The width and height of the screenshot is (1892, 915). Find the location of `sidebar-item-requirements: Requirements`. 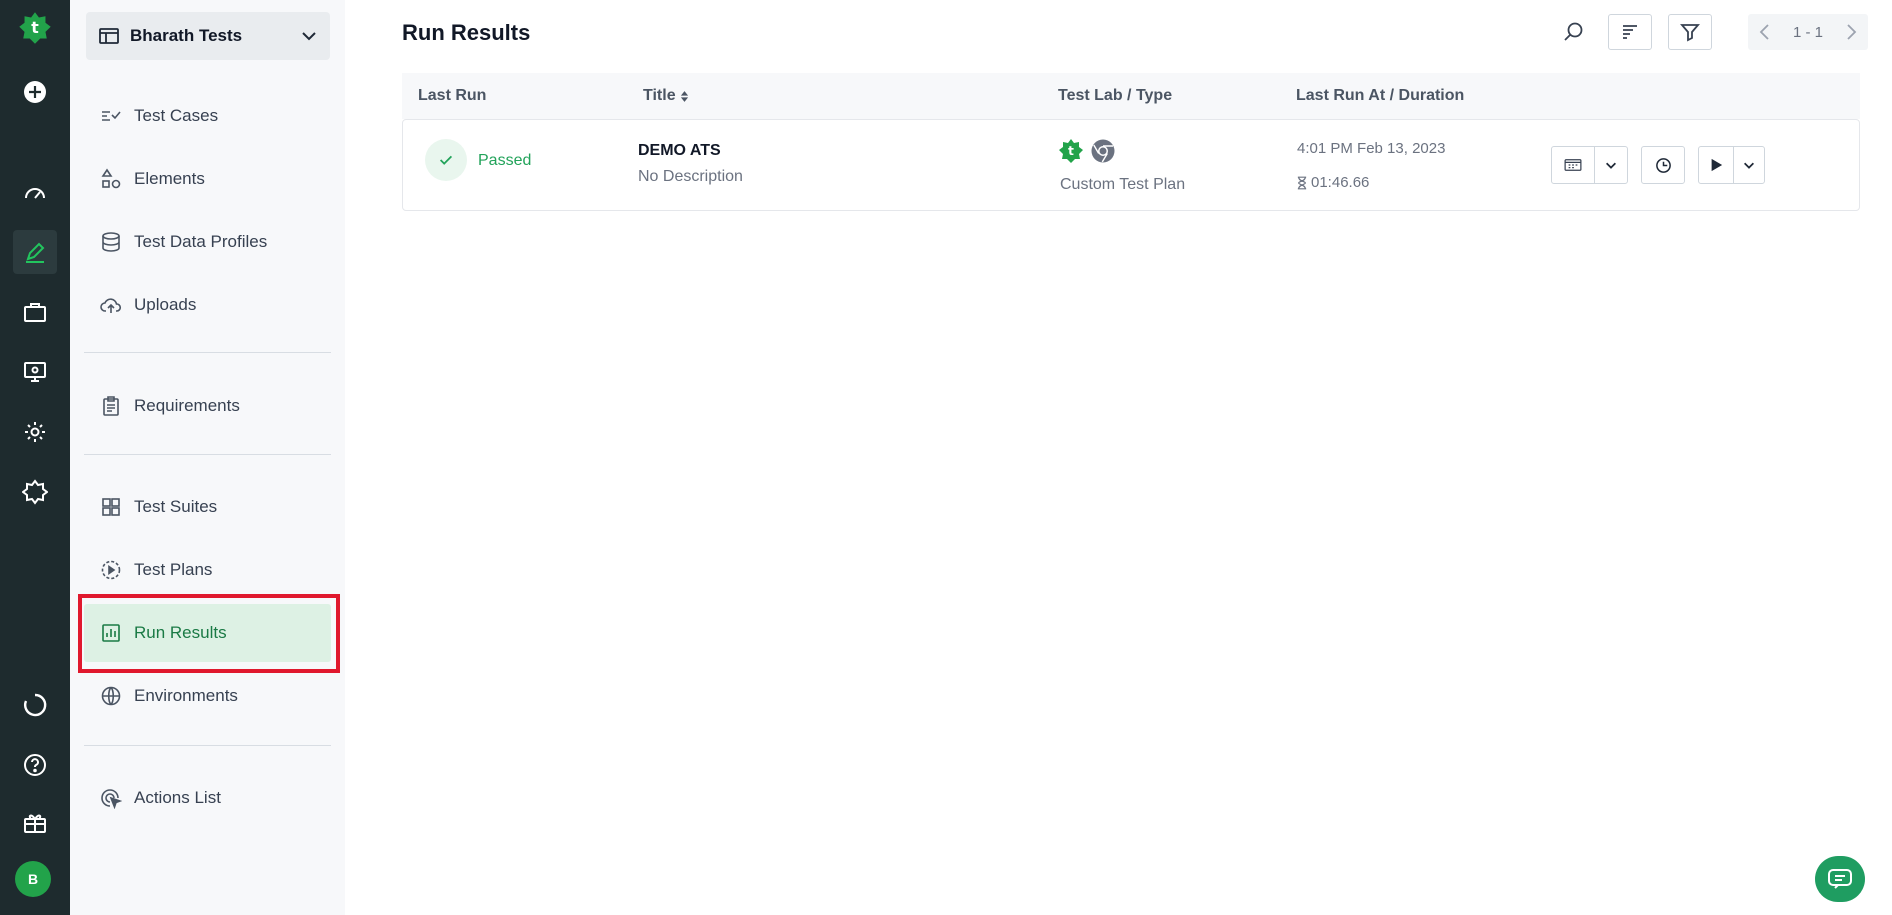

sidebar-item-requirements: Requirements is located at coordinates (207, 406).